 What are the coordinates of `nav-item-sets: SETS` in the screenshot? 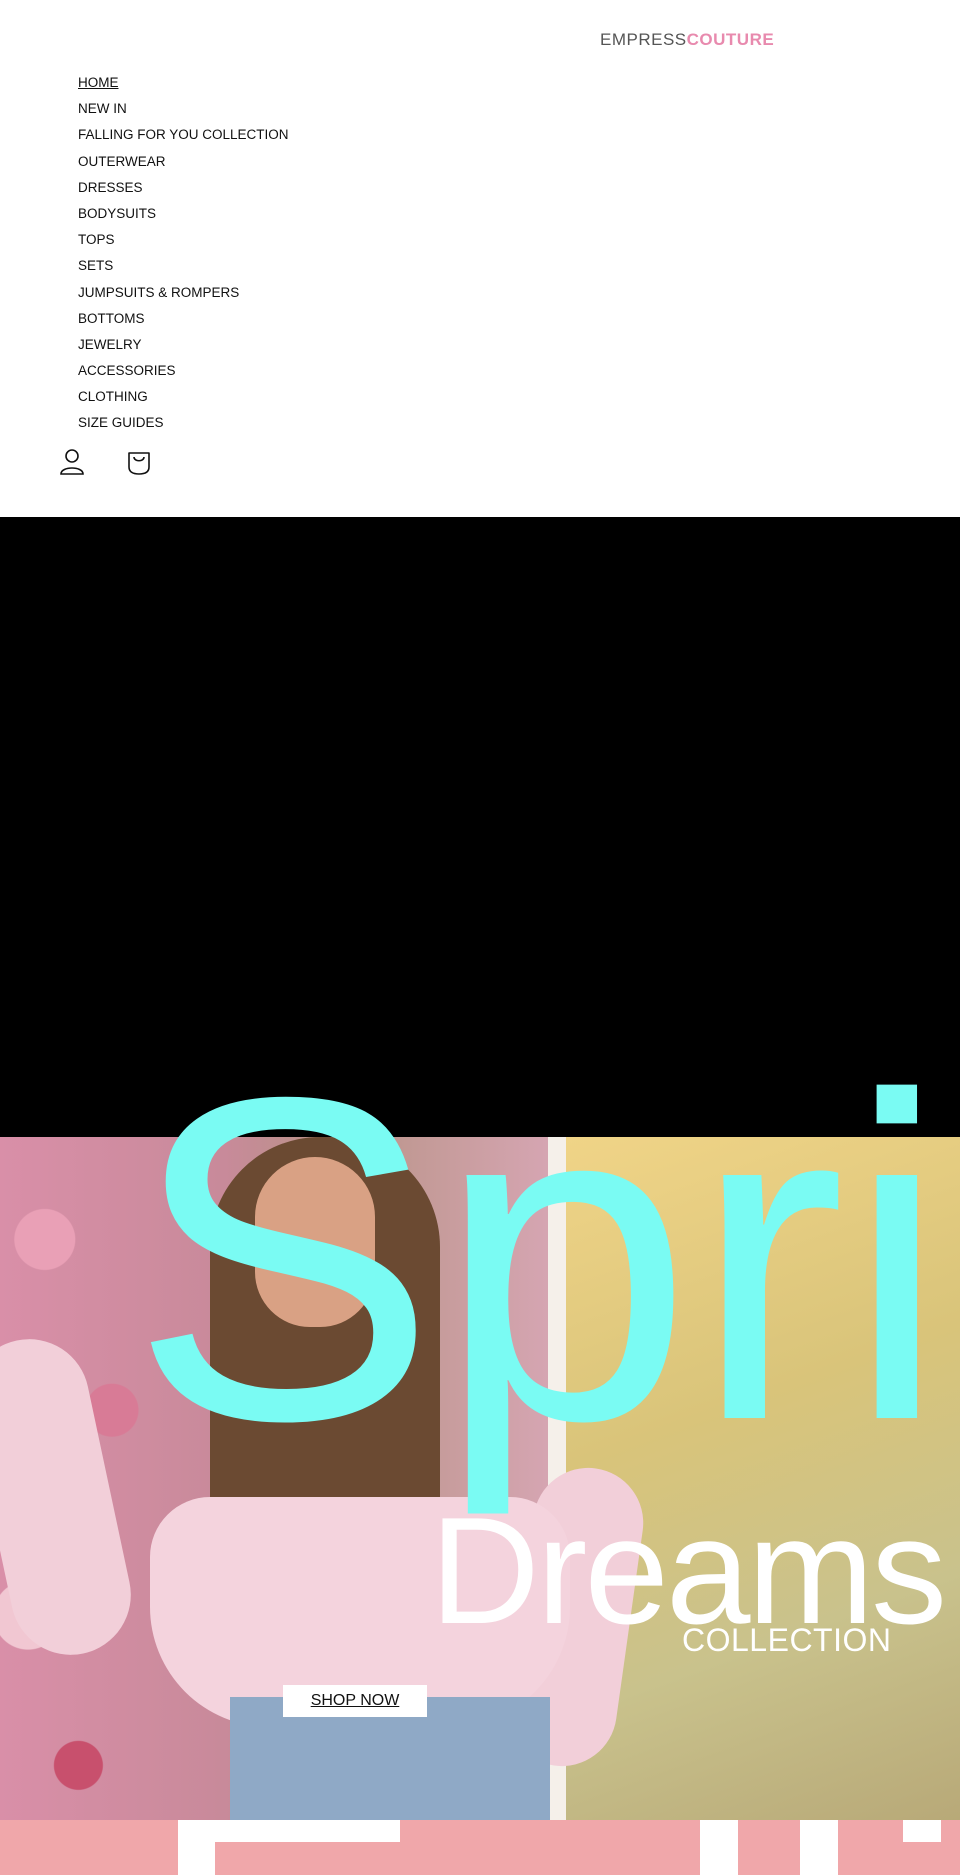 It's located at (183, 266).